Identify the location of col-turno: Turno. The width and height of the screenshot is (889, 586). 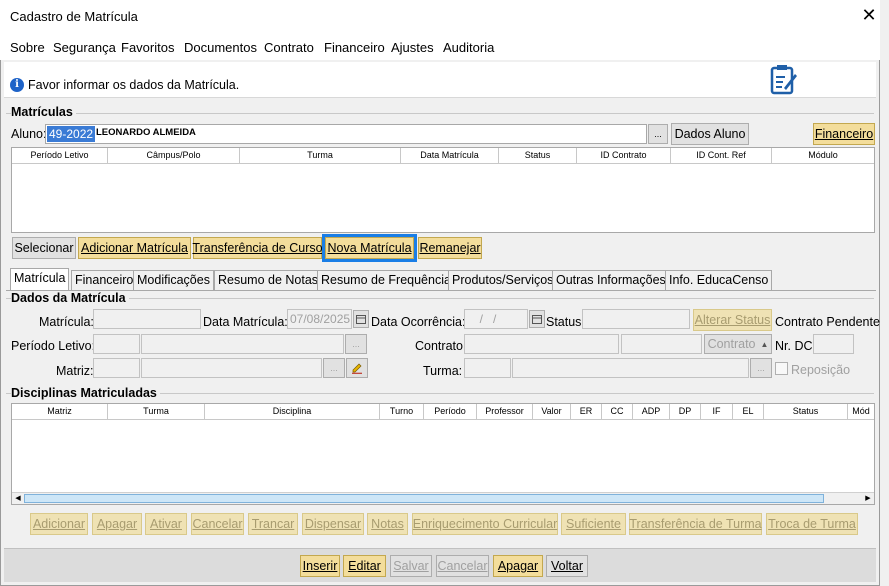
(402, 412).